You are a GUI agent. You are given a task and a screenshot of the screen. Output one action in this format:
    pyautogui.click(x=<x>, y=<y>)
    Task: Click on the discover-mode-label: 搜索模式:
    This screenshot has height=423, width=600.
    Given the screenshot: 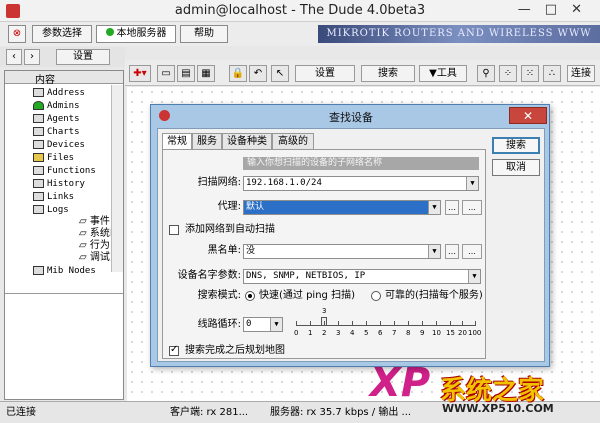 What is the action you would take?
    pyautogui.click(x=219, y=295)
    